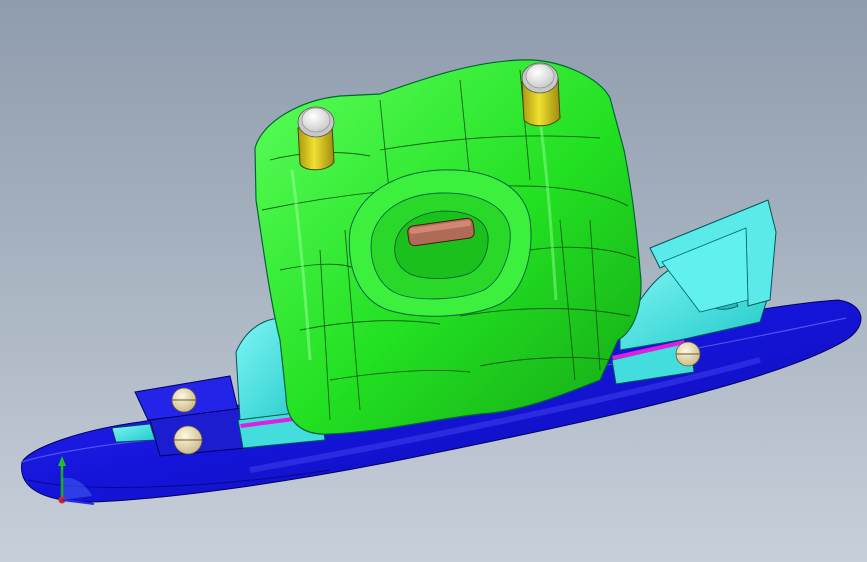  I want to click on guide-pin-right, so click(541, 94).